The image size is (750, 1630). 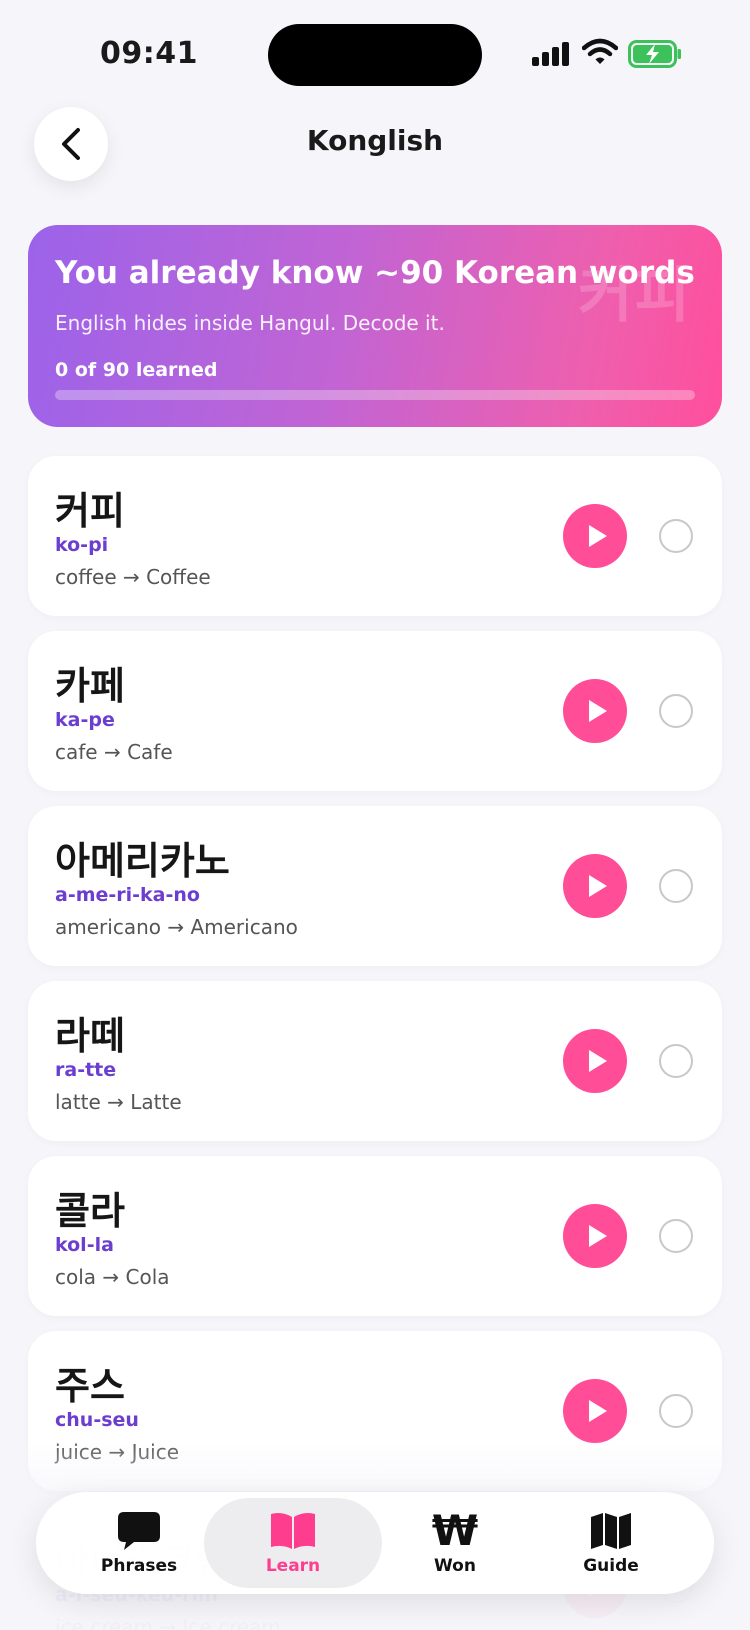 I want to click on hero-title: You already know ~90 Korean words, so click(x=375, y=273).